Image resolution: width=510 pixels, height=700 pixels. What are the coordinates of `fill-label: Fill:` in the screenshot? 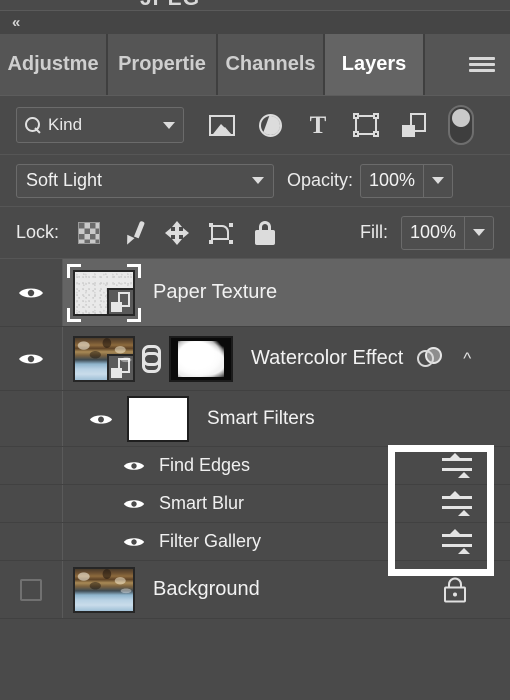 It's located at (374, 232).